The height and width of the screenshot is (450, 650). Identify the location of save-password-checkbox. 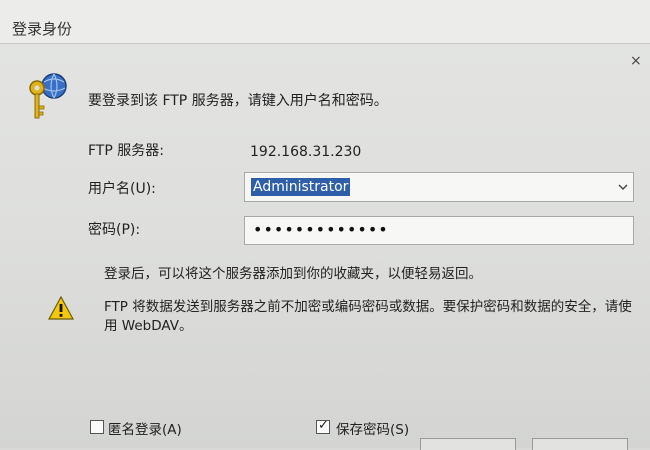
(323, 426).